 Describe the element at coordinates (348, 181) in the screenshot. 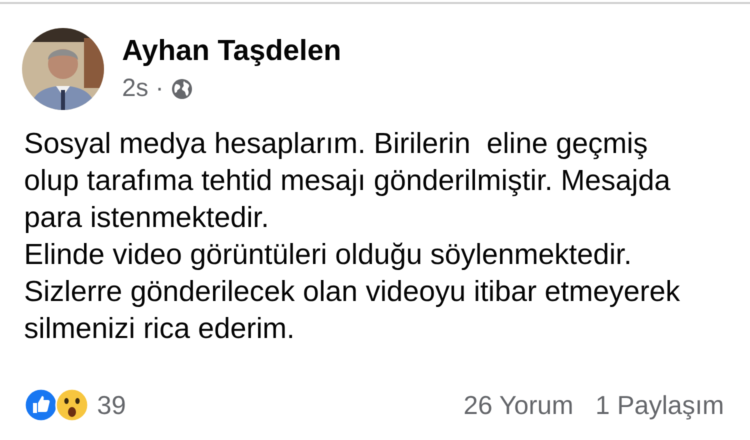

I see `post-text-line: olup tarafıma tehtid mesajı gönderilmiştir. Mesajda` at that location.